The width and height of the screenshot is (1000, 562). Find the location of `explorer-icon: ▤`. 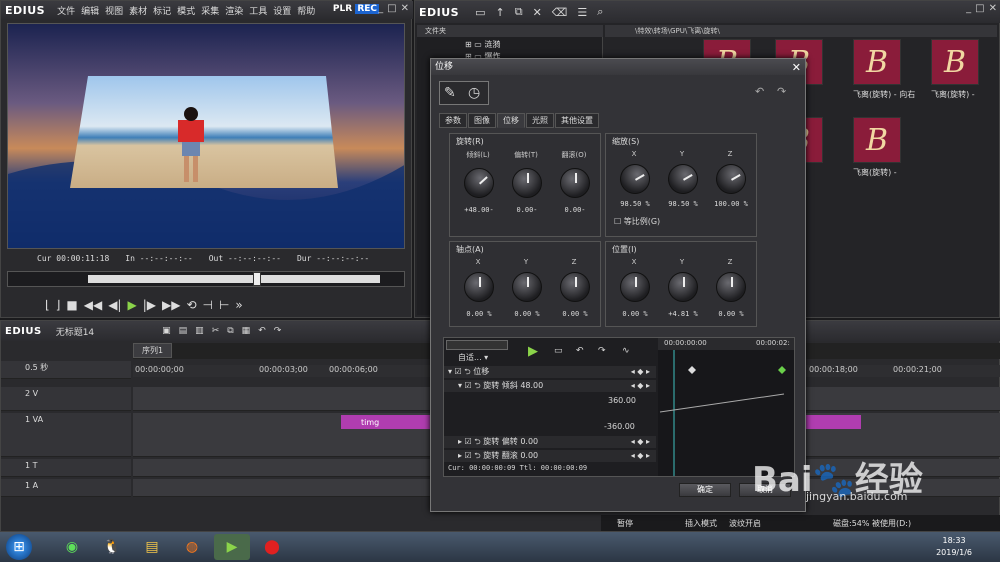

explorer-icon: ▤ is located at coordinates (152, 547).